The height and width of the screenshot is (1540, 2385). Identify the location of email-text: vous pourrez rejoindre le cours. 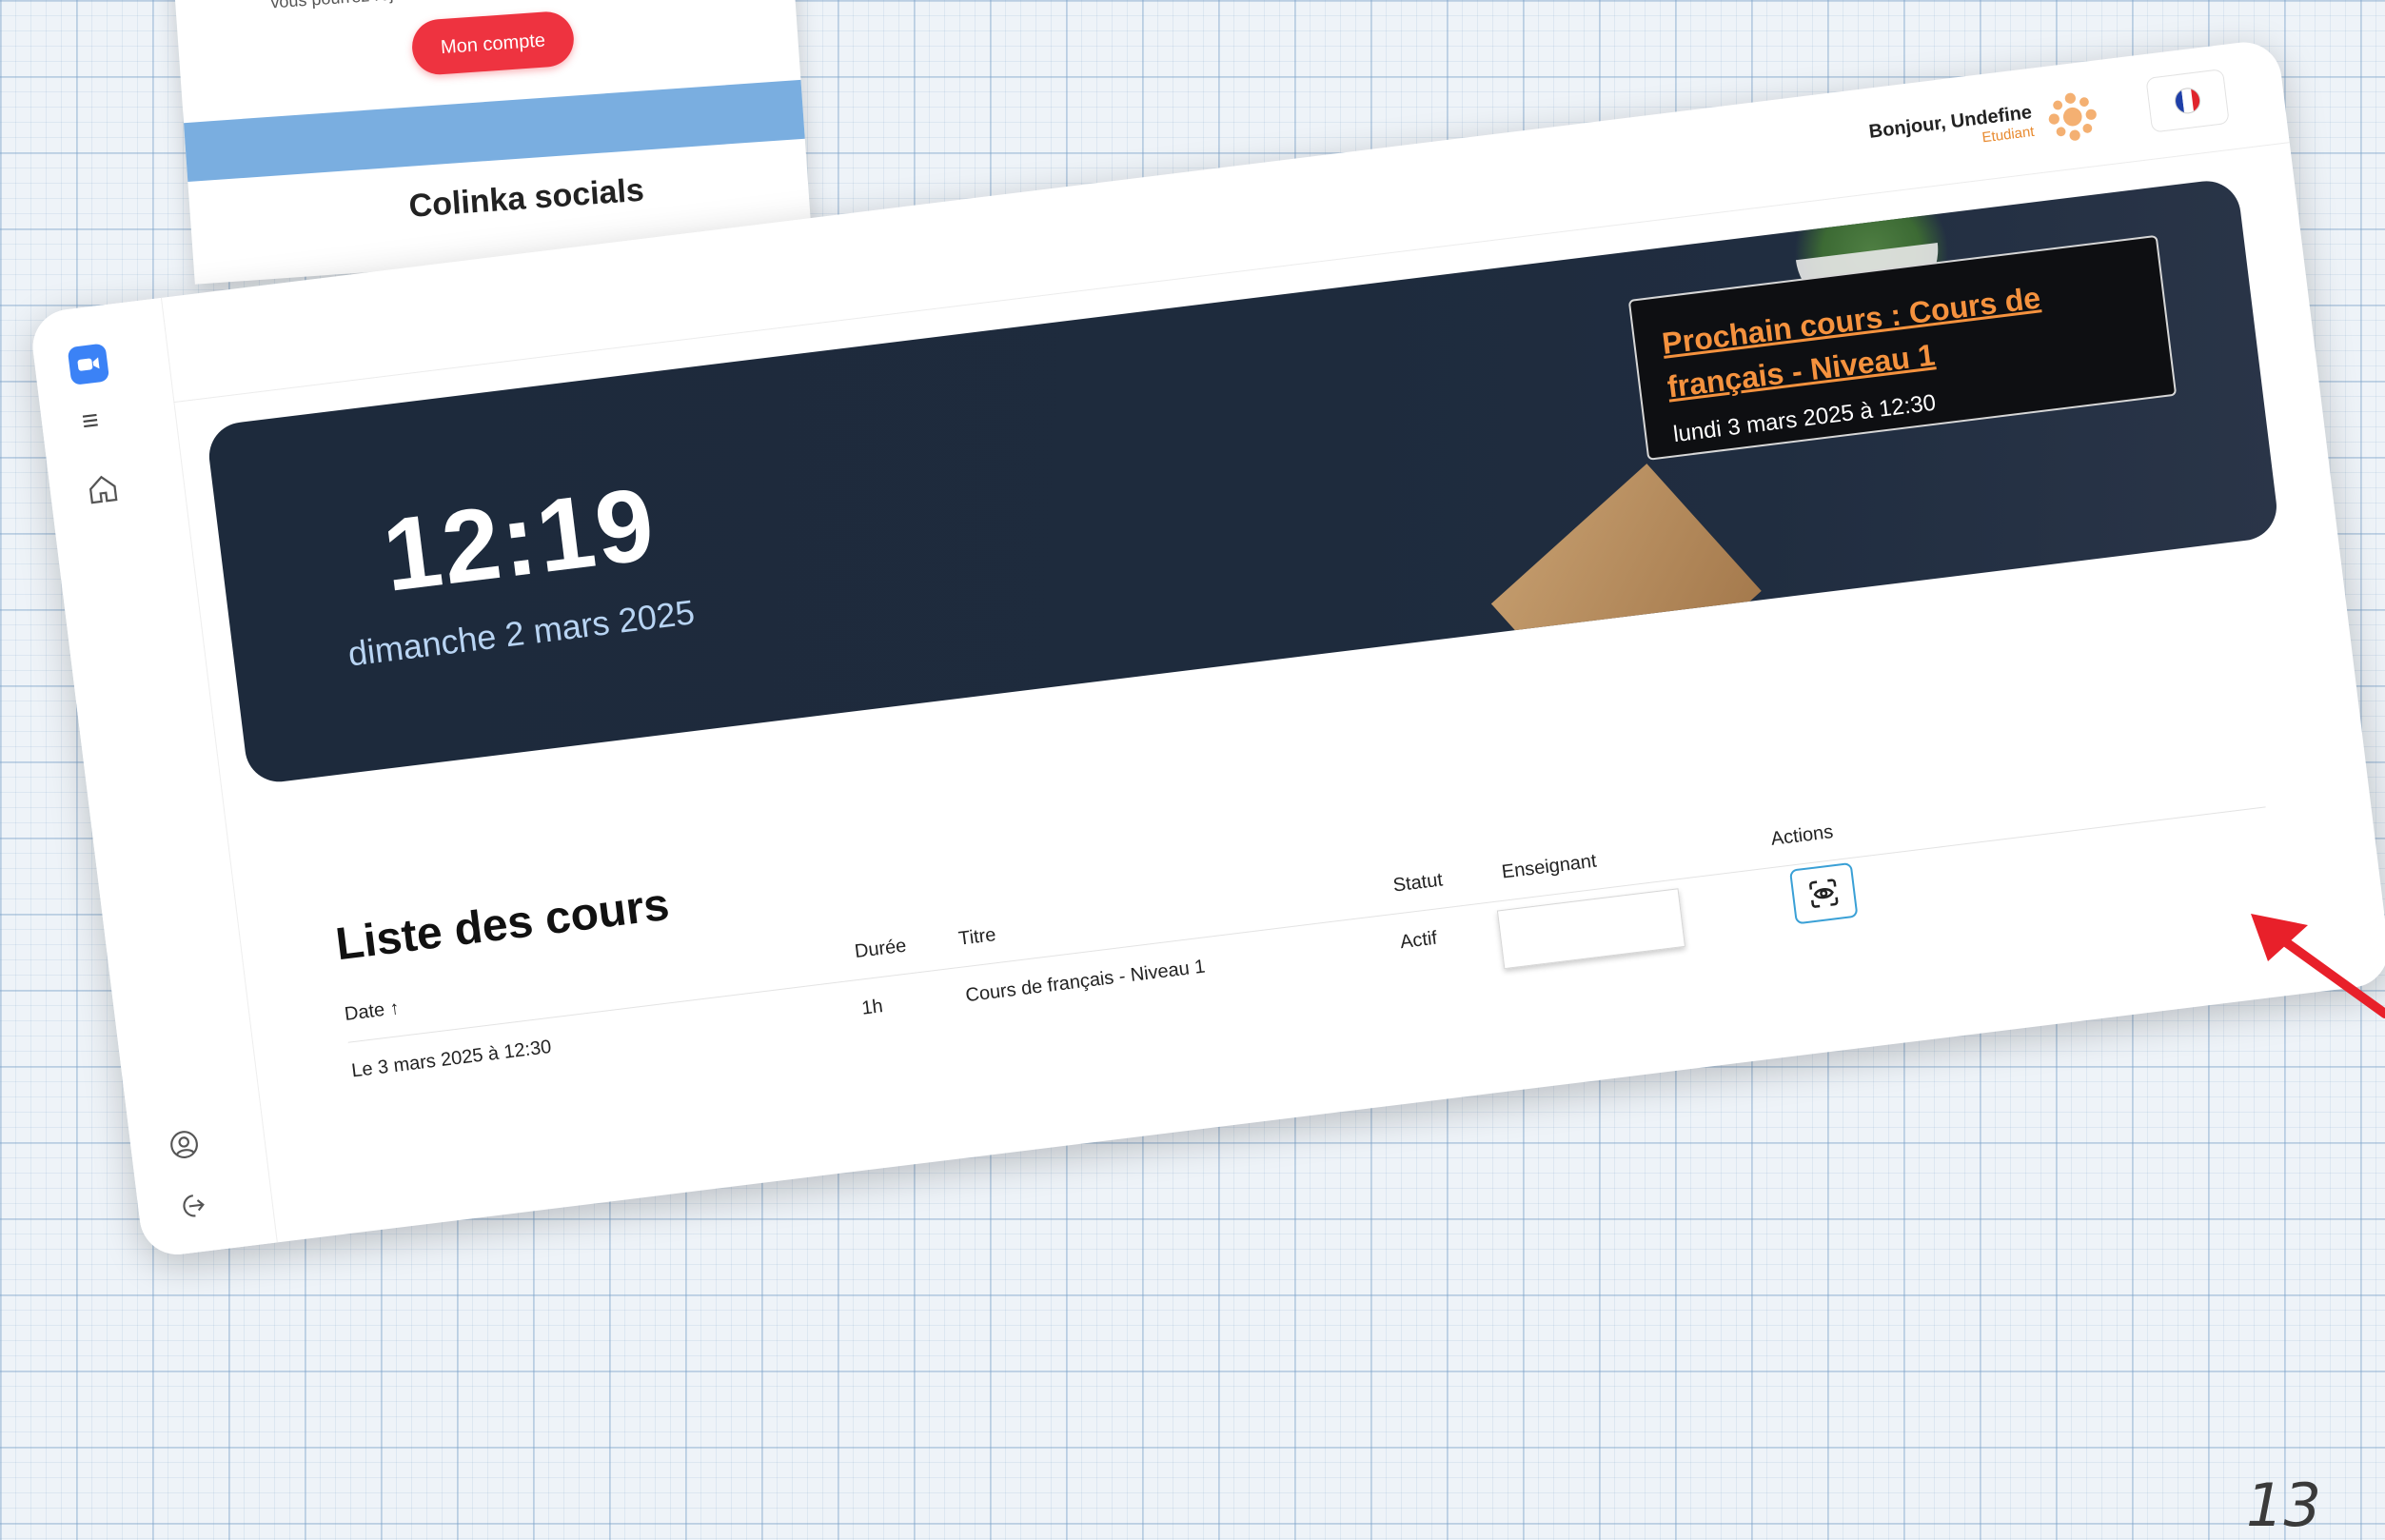
(388, 6).